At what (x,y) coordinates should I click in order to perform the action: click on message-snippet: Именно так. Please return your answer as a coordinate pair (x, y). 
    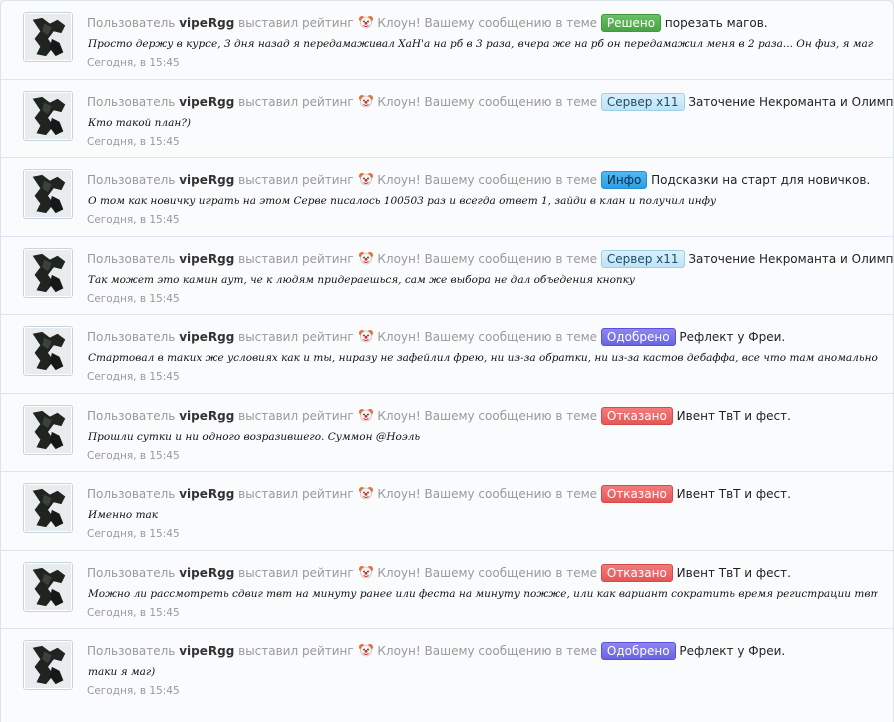
    Looking at the image, I should click on (483, 515).